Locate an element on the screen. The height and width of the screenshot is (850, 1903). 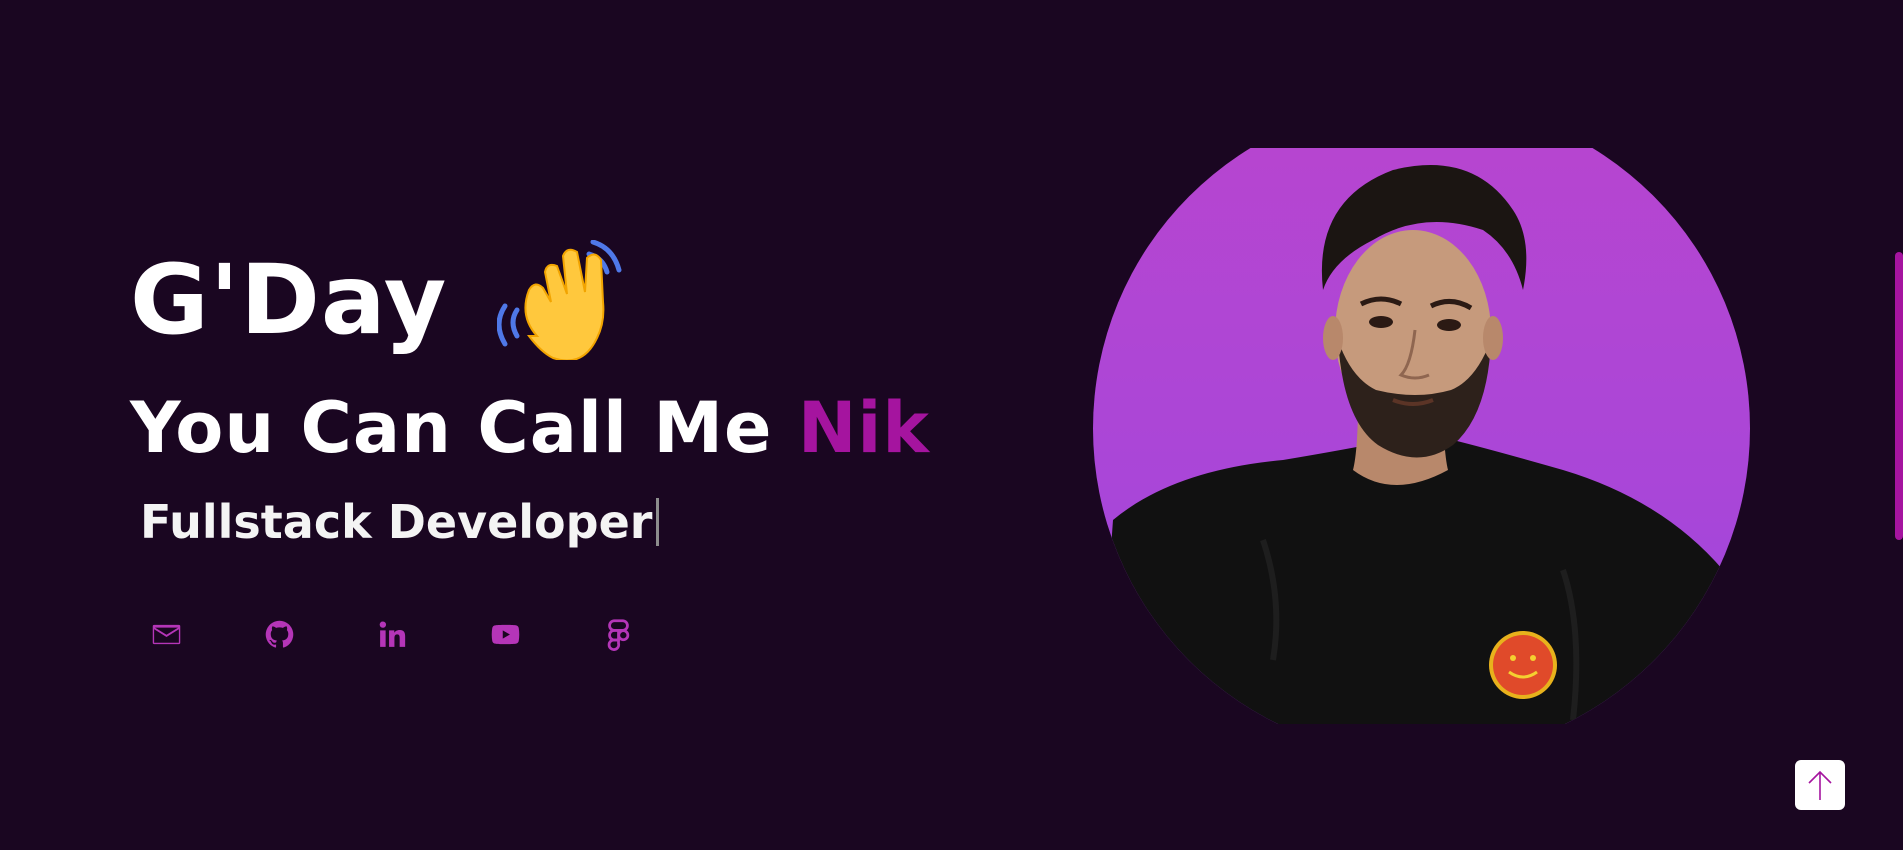
intro-name: Nik is located at coordinates (863, 428).